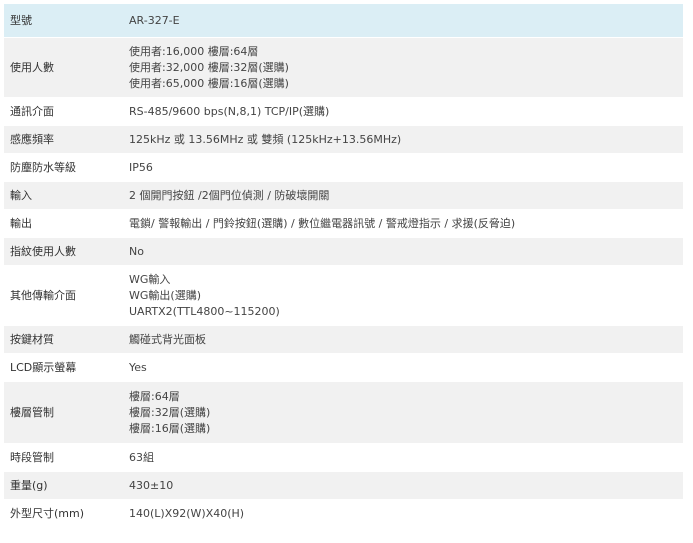  I want to click on spec-value: 觸碰式背光面板, so click(406, 339).